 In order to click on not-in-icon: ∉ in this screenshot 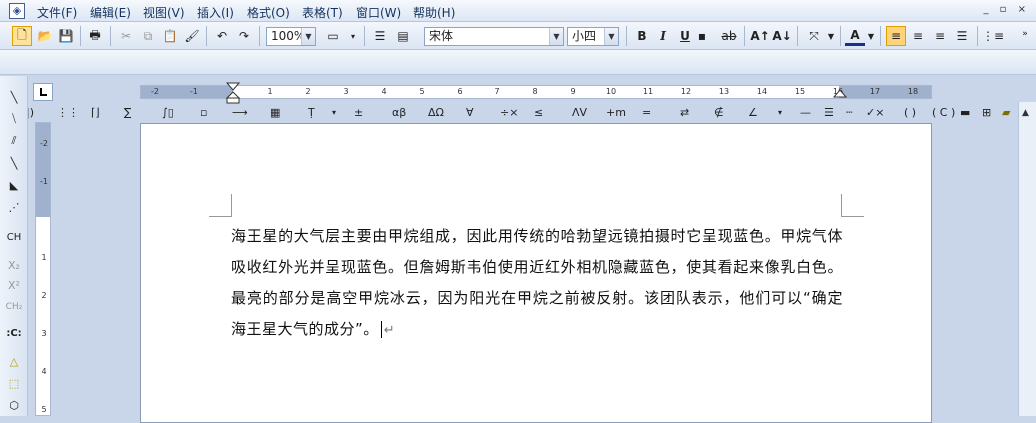, I will do `click(719, 112)`.